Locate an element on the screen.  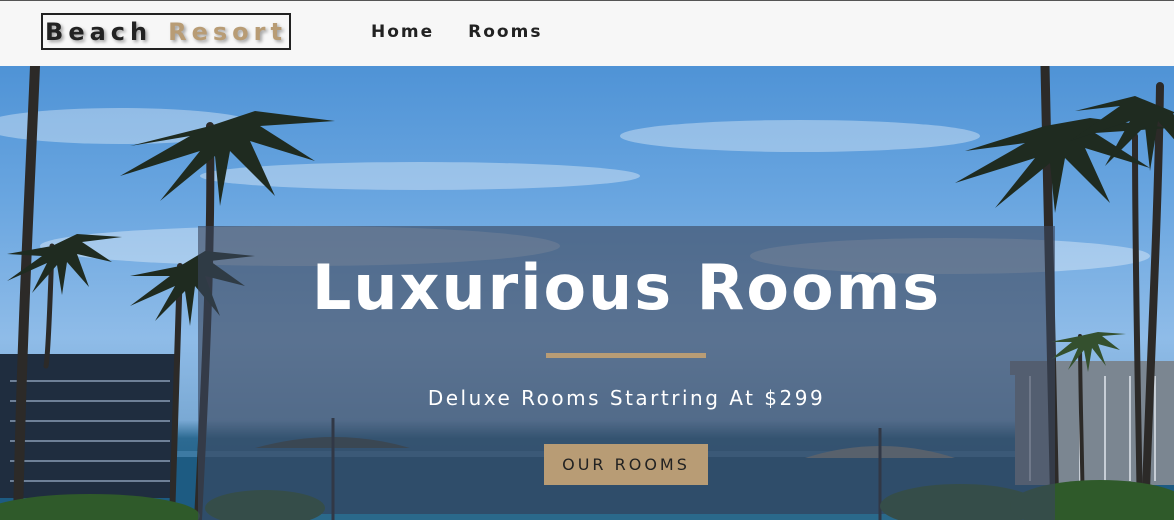
nav-link-rooms: Rooms is located at coordinates (505, 32).